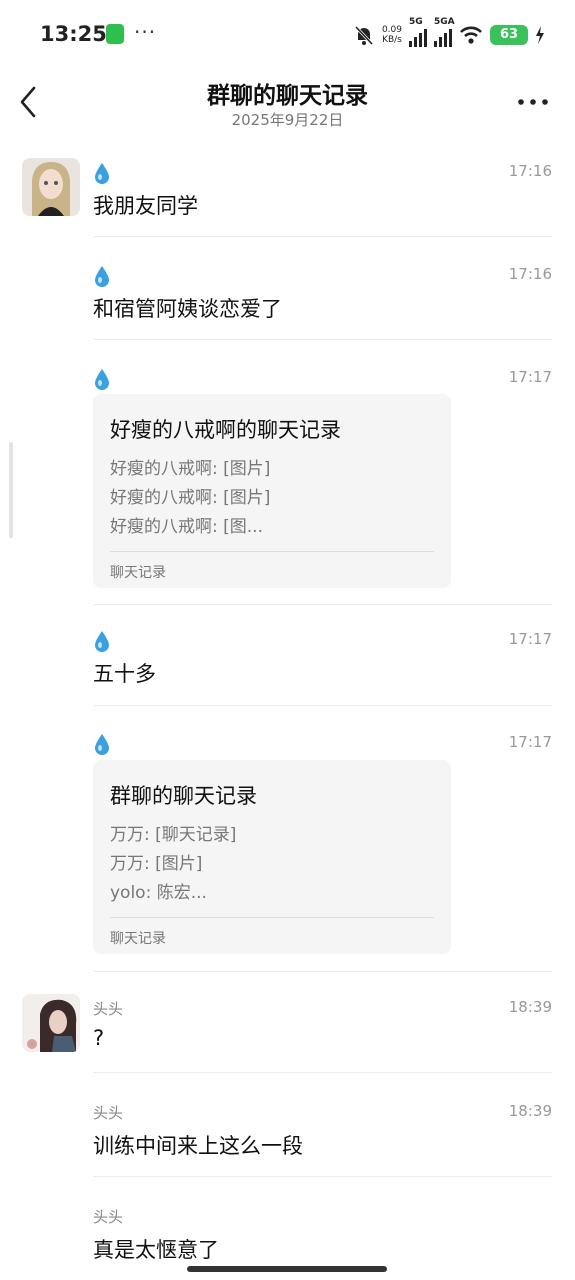 This screenshot has width=575, height=1280. I want to click on message-text: 训练中间来上这么一段, so click(198, 1146).